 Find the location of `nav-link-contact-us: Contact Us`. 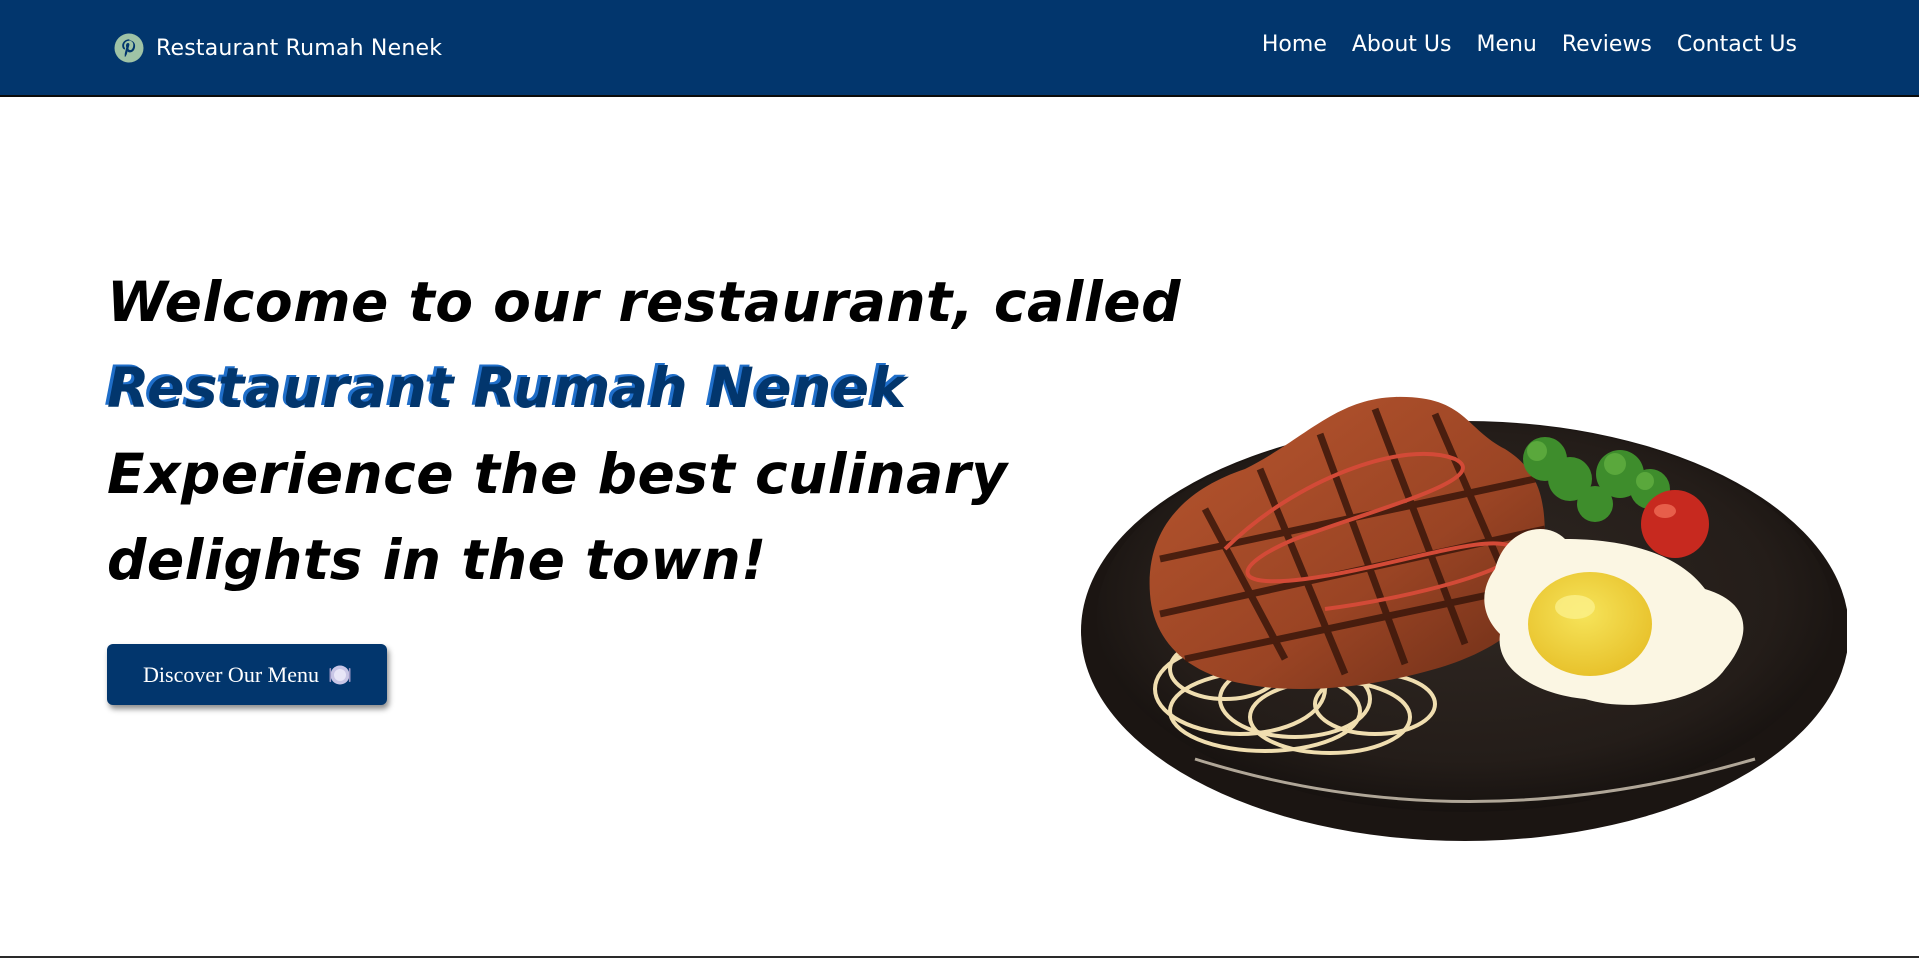

nav-link-contact-us: Contact Us is located at coordinates (1737, 44).